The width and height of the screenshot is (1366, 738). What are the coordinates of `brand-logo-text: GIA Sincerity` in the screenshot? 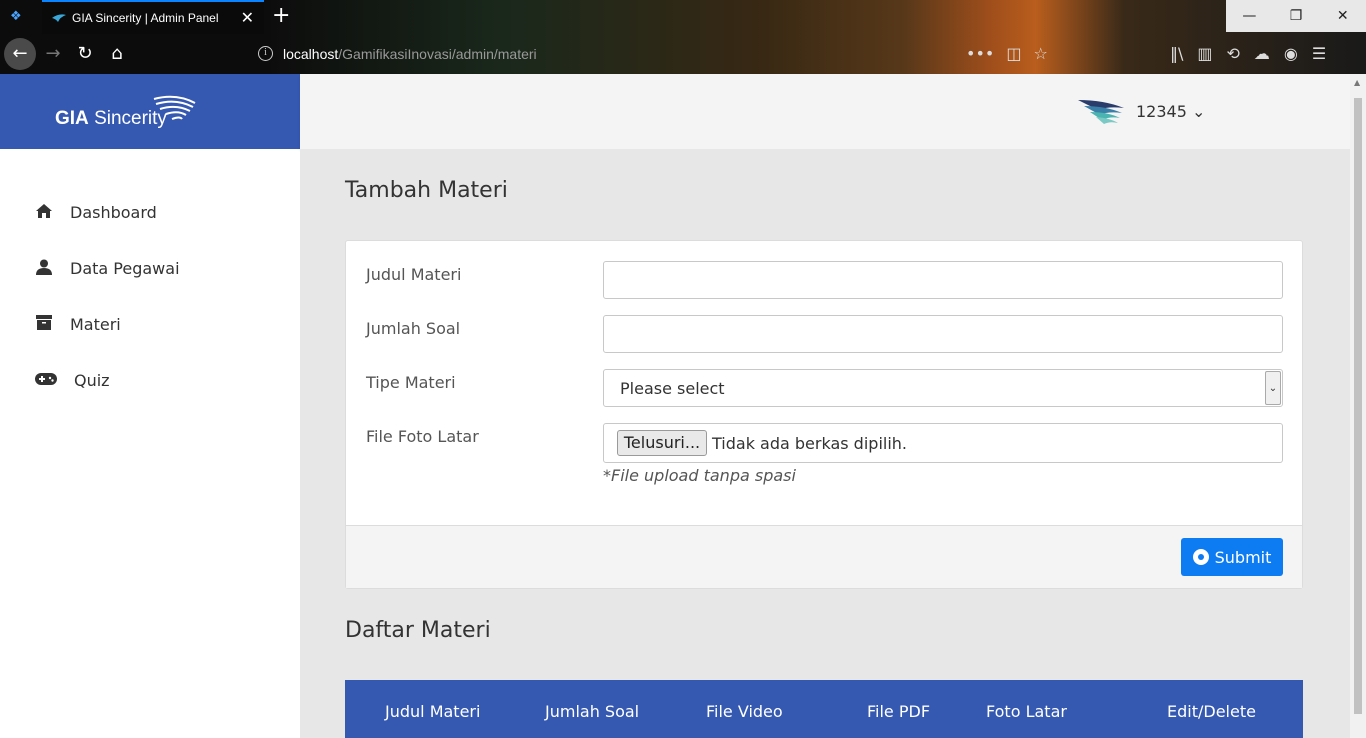 It's located at (111, 119).